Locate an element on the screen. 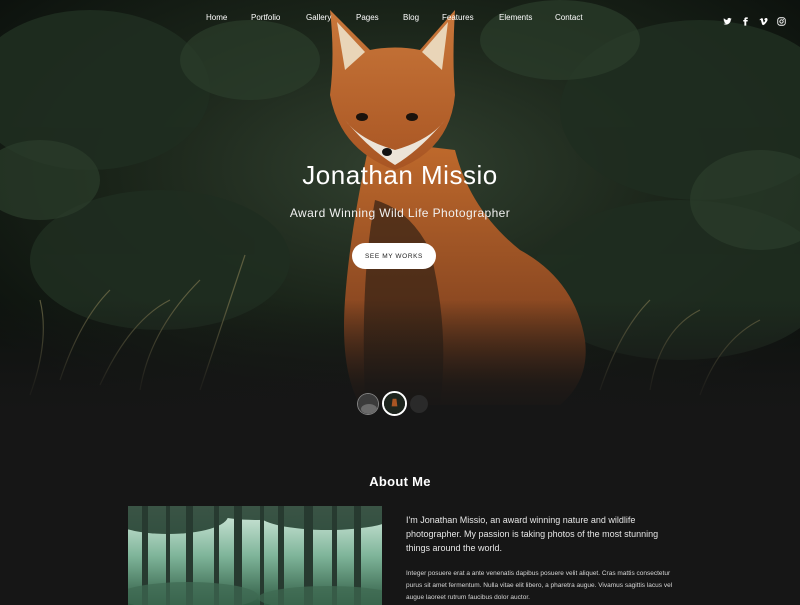 Image resolution: width=800 pixels, height=605 pixels. instagram-icon is located at coordinates (781, 19).